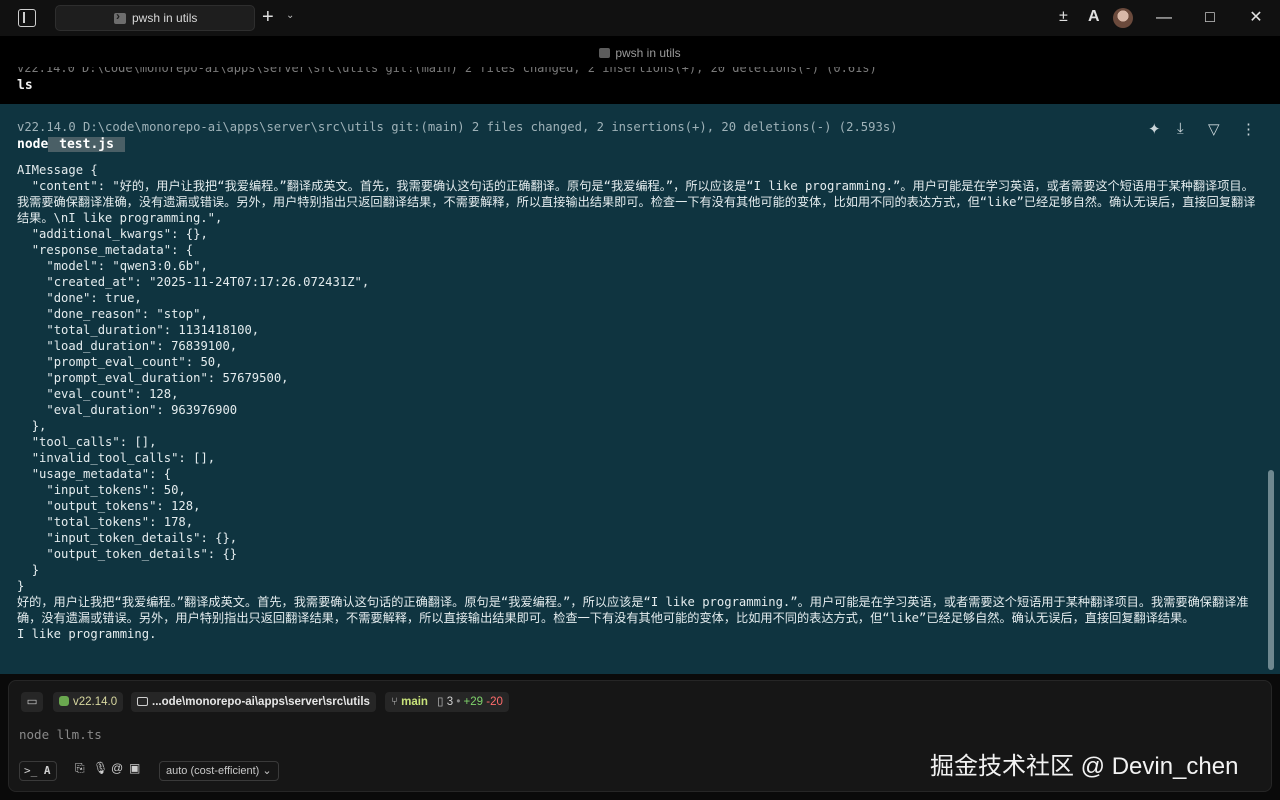 The image size is (1280, 800). Describe the element at coordinates (213, 771) in the screenshot. I see `model-select-value: auto (cost-efficient)` at that location.